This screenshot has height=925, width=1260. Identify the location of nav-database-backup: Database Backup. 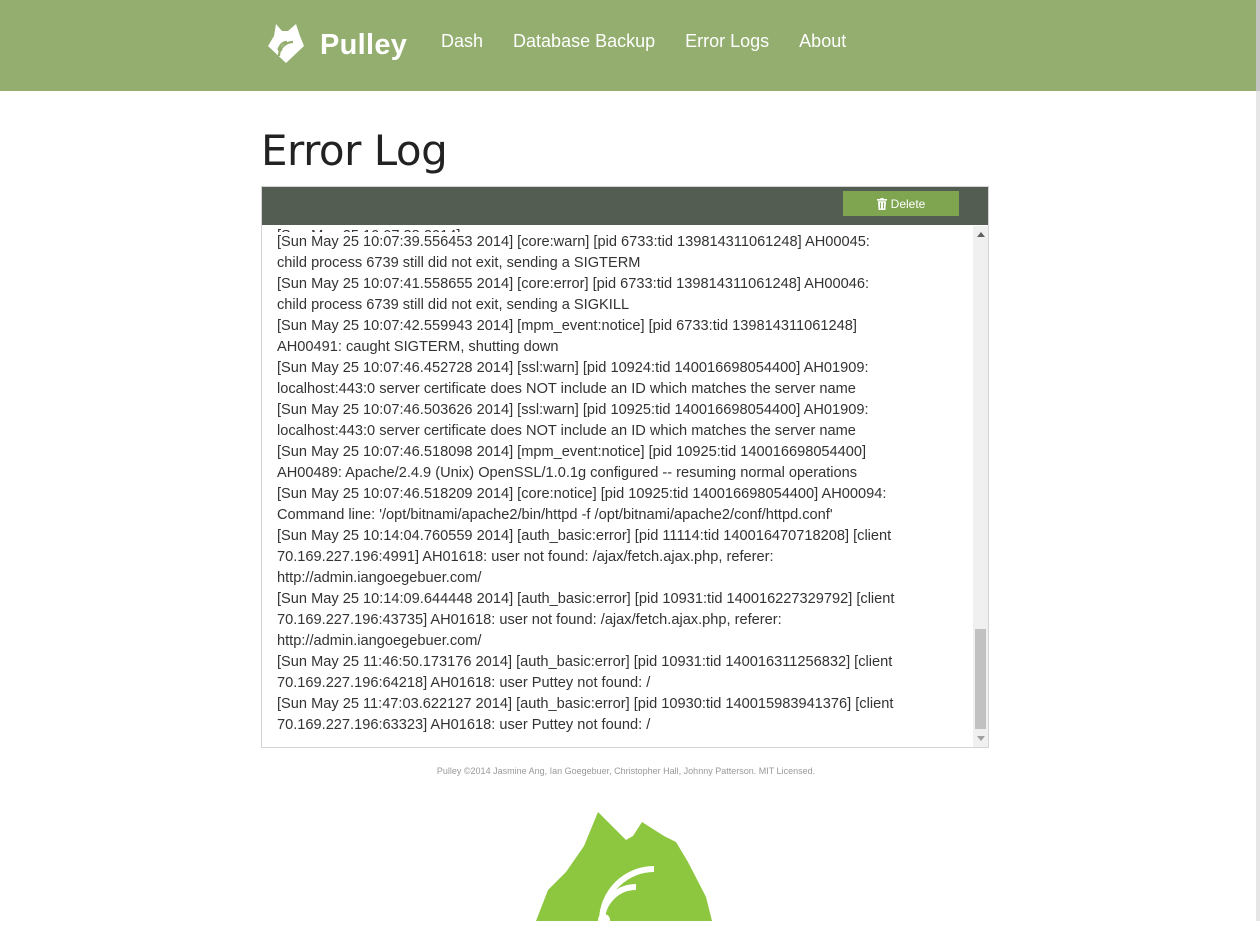
(584, 41).